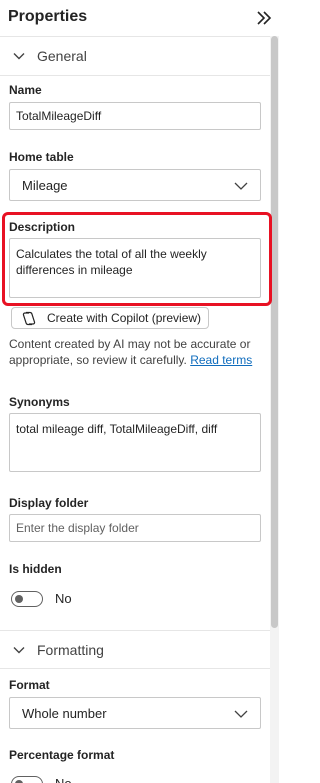 The height and width of the screenshot is (783, 320). What do you see at coordinates (29, 318) in the screenshot?
I see `copilot-icon` at bounding box center [29, 318].